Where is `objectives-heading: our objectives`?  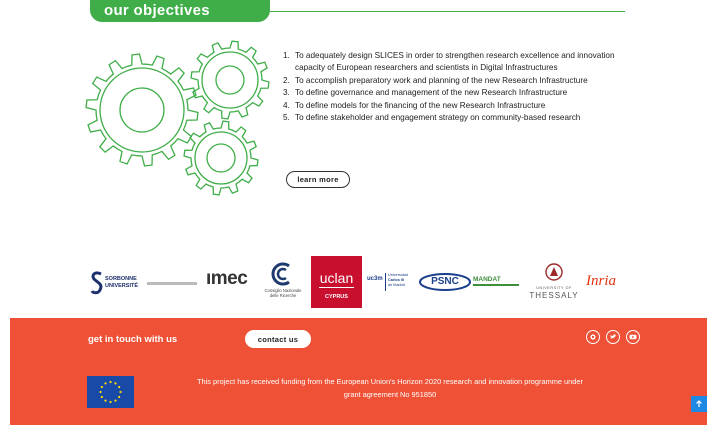
objectives-heading: our objectives is located at coordinates (180, 11).